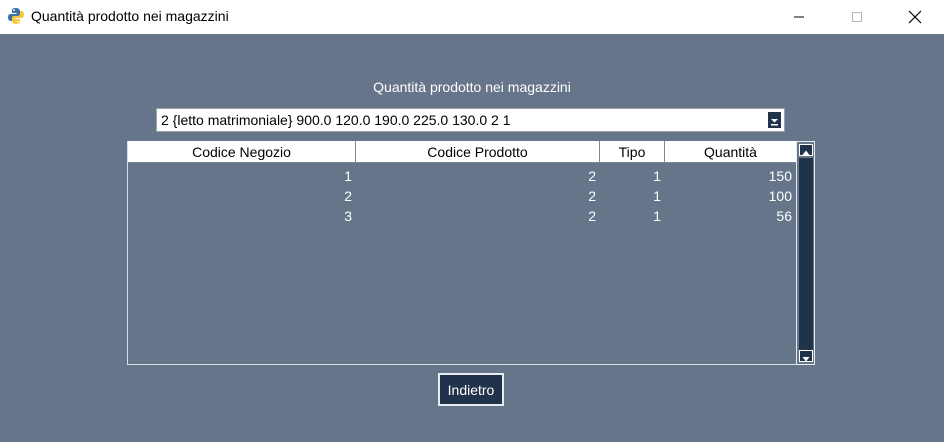 This screenshot has height=442, width=944. I want to click on chevron-up-icon, so click(806, 152).